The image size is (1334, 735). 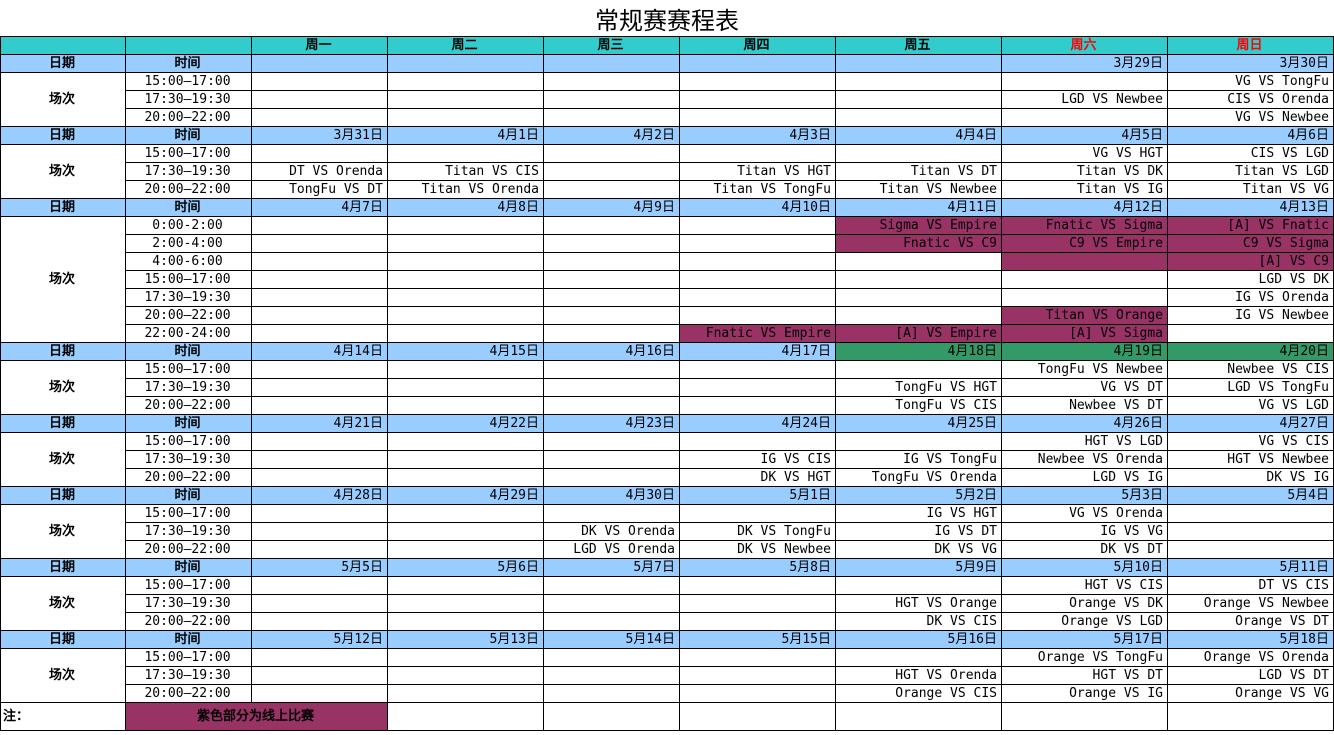 What do you see at coordinates (1084, 171) in the screenshot?
I see `match-cell: Titan VS DK` at bounding box center [1084, 171].